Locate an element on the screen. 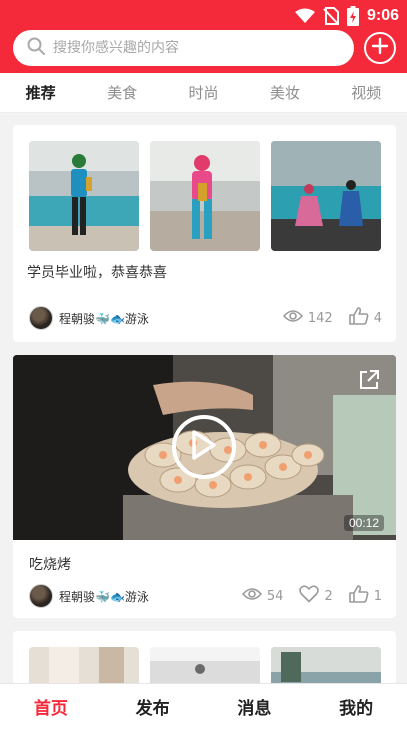 This screenshot has height=729, width=407. add-button is located at coordinates (380, 48).